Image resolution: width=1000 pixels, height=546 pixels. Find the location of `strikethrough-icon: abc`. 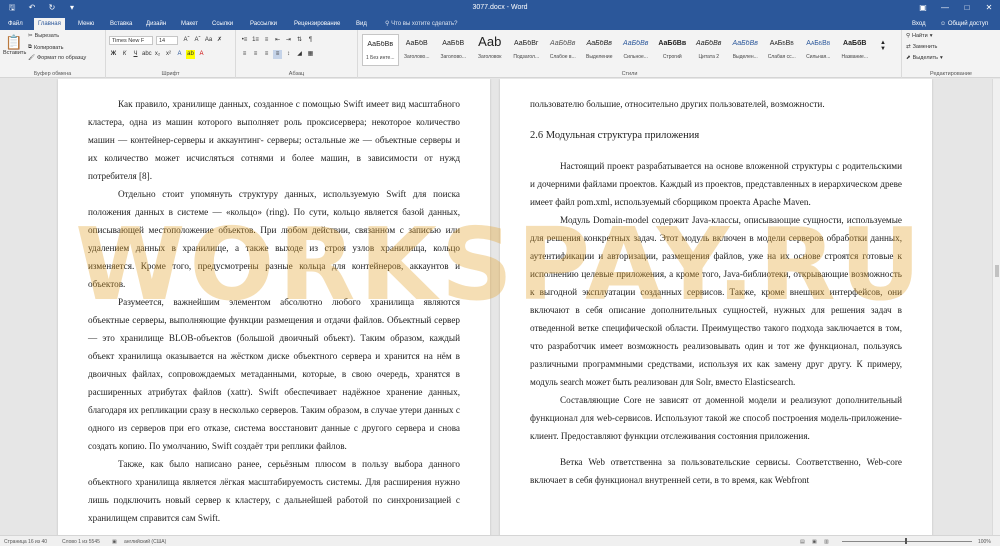

strikethrough-icon: abc is located at coordinates (147, 54).